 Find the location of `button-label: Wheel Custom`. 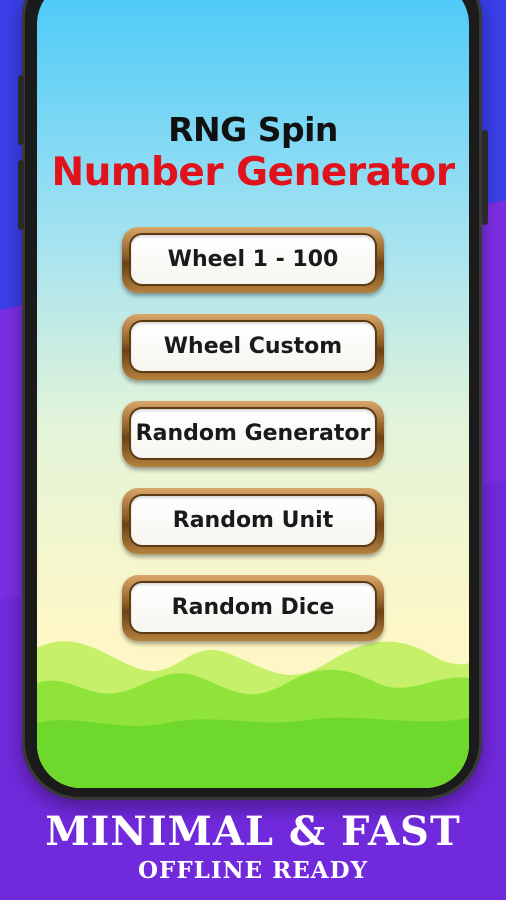

button-label: Wheel Custom is located at coordinates (253, 346).